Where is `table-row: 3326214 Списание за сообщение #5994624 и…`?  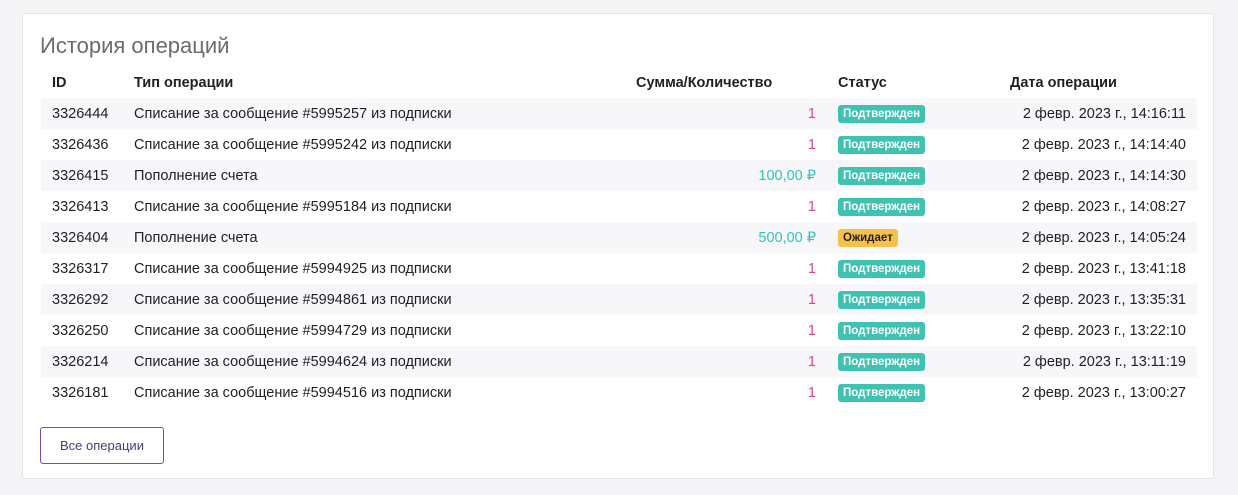
table-row: 3326214 Списание за сообщение #5994624 и… is located at coordinates (619, 361).